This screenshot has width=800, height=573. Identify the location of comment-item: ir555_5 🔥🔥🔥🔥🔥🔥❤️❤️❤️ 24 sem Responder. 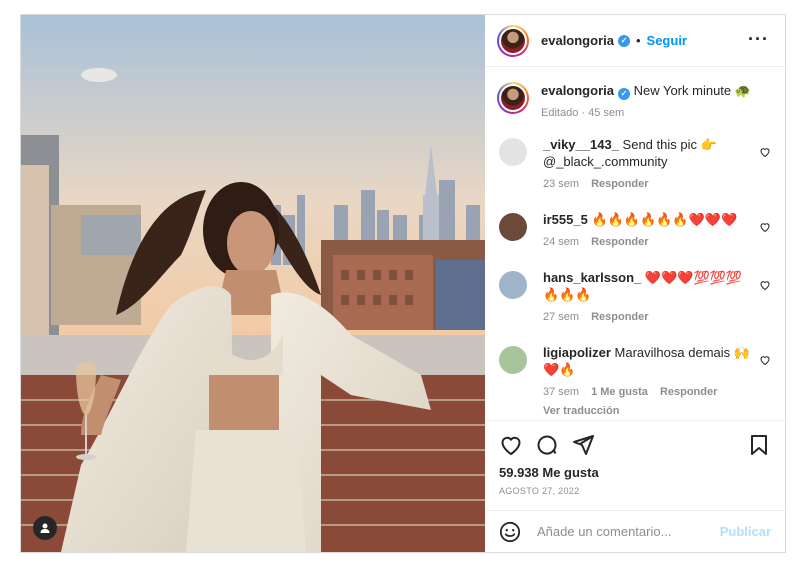
(635, 231).